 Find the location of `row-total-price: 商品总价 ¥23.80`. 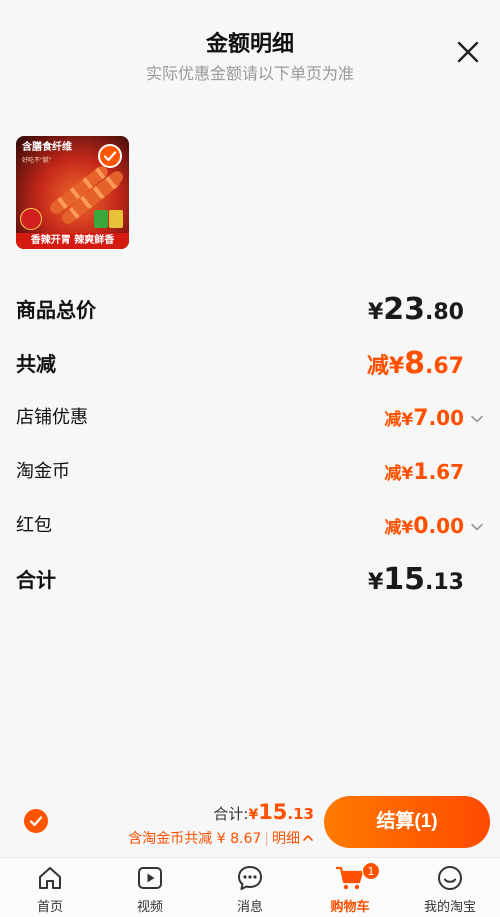

row-total-price: 商品总价 ¥23.80 is located at coordinates (250, 310).